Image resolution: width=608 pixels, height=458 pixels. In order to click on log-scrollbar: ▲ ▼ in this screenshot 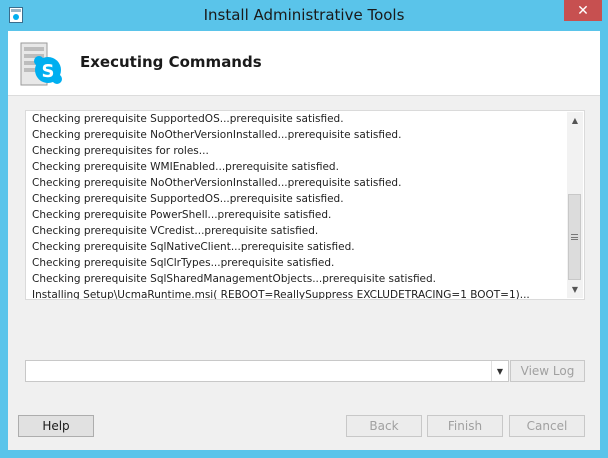, I will do `click(575, 205)`.